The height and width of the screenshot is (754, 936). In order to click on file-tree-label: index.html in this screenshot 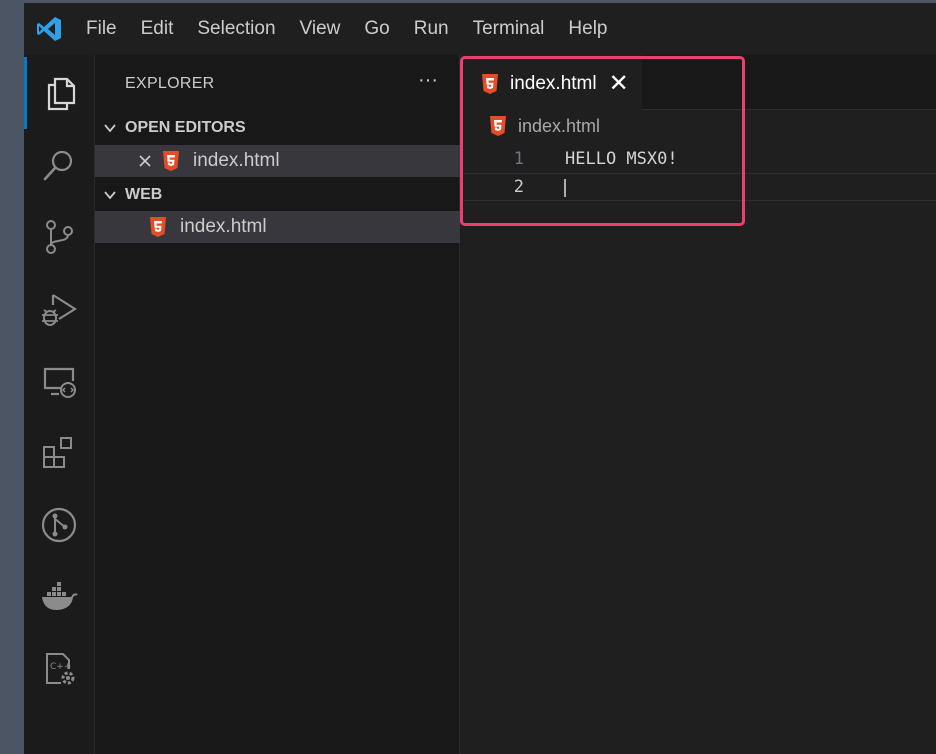, I will do `click(223, 226)`.